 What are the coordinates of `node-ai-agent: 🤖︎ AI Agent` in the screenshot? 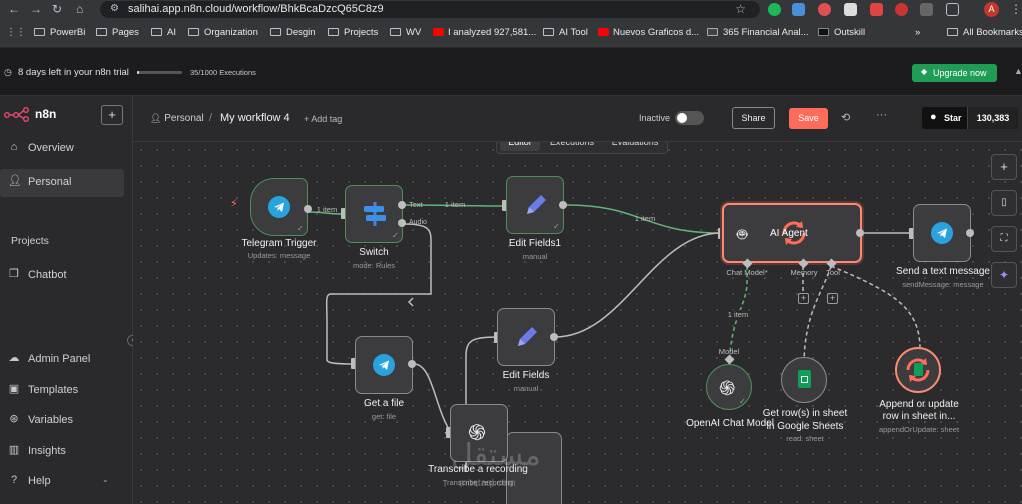 It's located at (792, 233).